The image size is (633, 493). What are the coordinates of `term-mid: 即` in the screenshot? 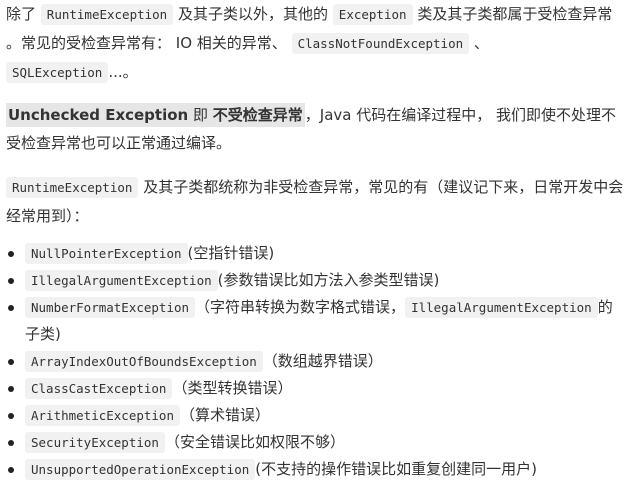 It's located at (200, 115).